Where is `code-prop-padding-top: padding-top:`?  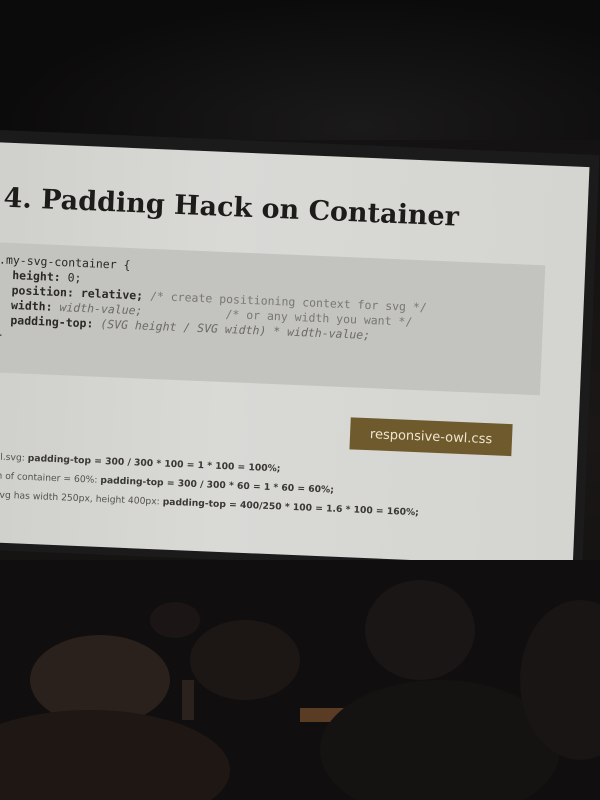
code-prop-padding-top: padding-top: is located at coordinates (52, 322).